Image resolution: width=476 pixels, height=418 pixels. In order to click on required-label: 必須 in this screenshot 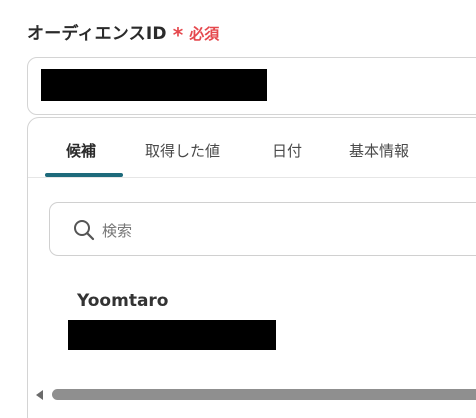, I will do `click(204, 34)`.